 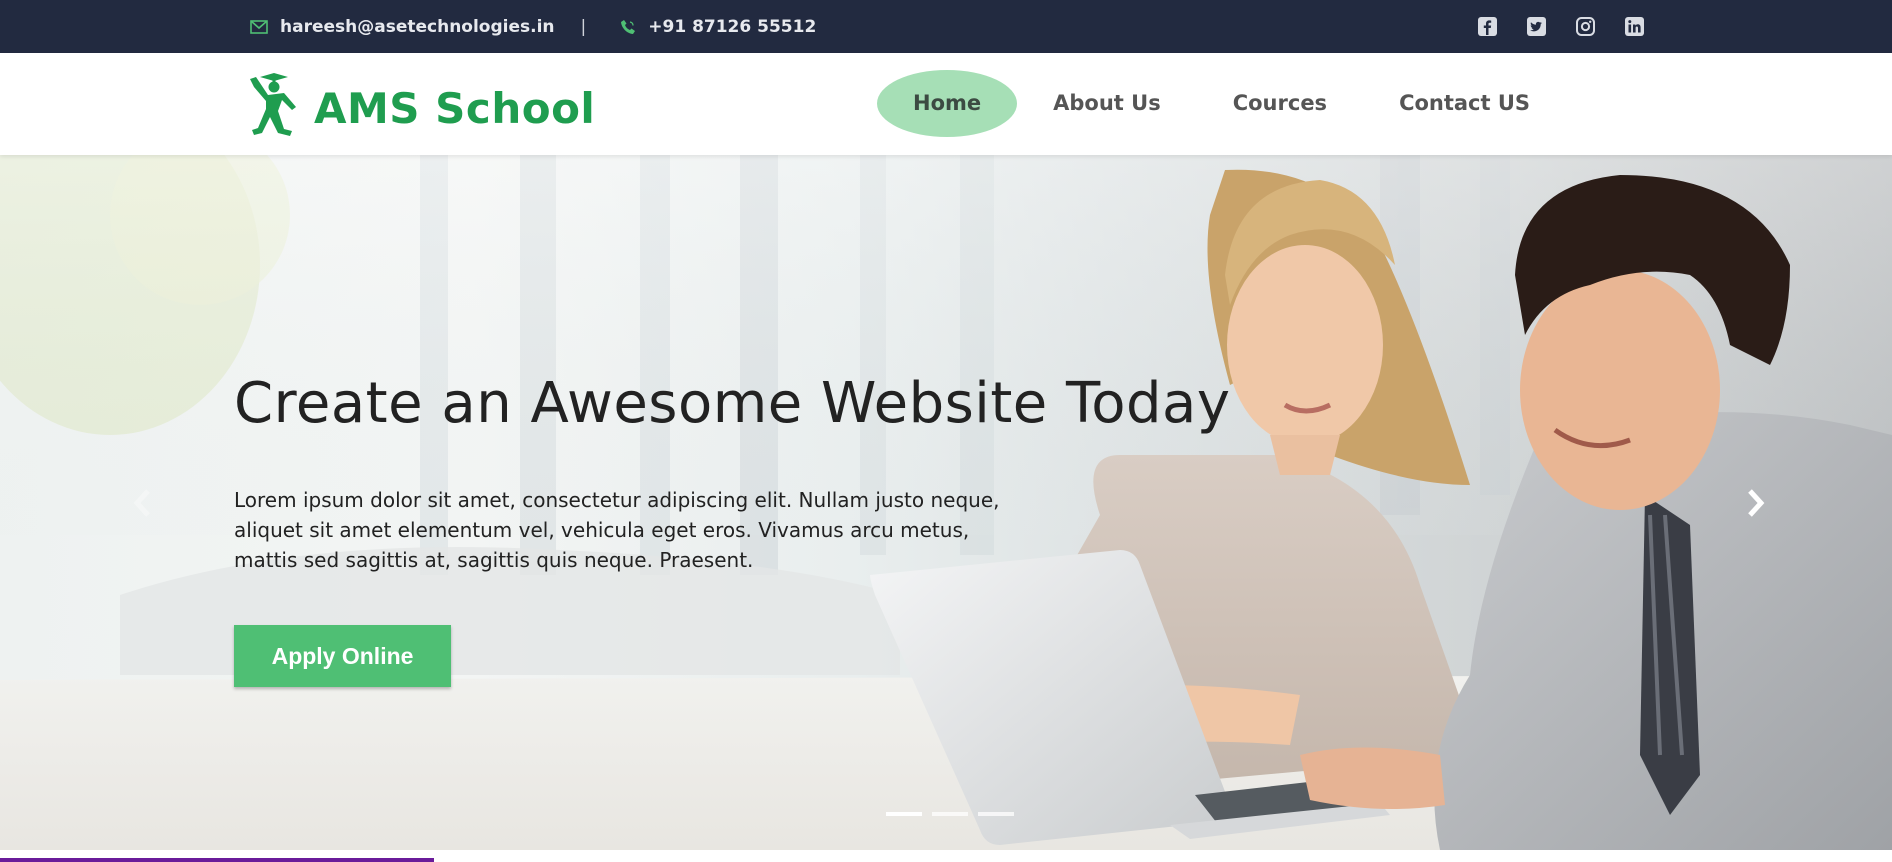 What do you see at coordinates (1585, 26) in the screenshot?
I see `instagram-icon` at bounding box center [1585, 26].